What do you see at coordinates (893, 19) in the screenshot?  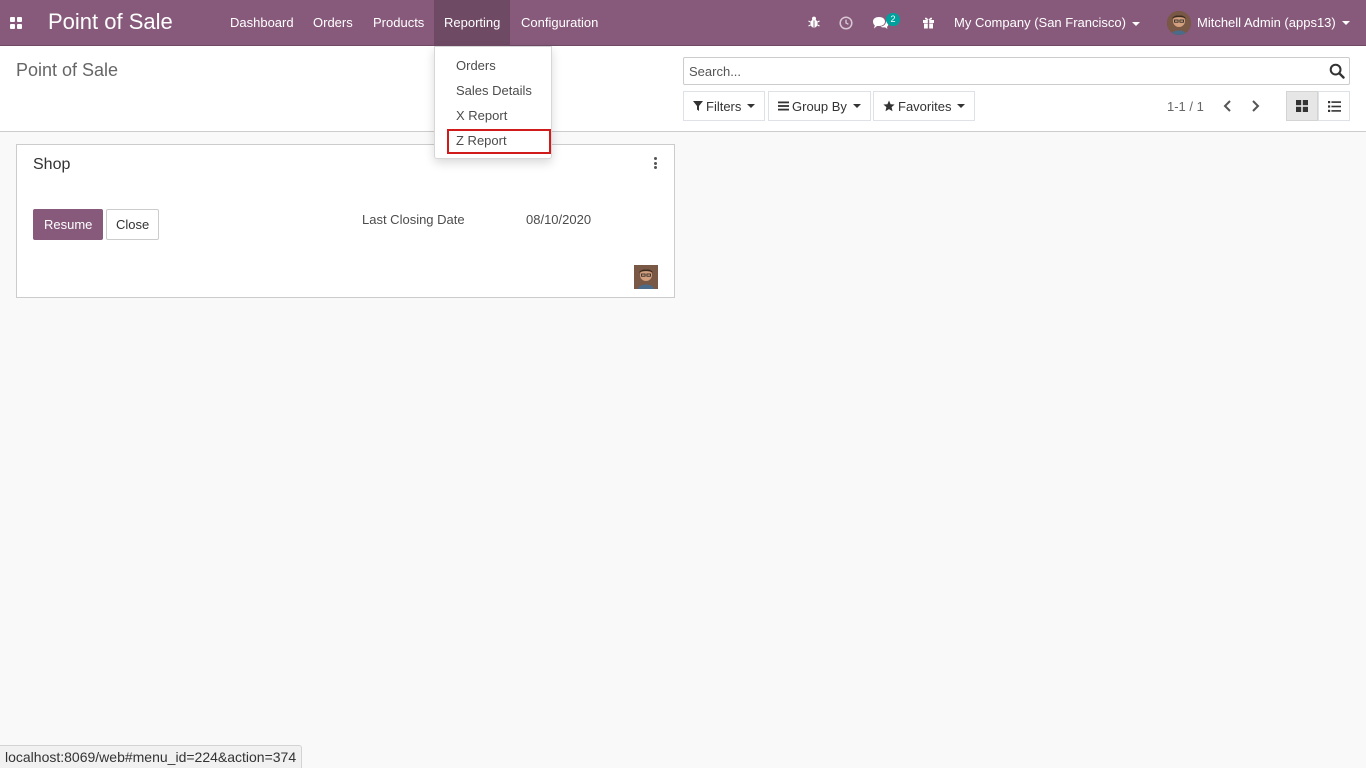 I see `chat-count-badge: 2` at bounding box center [893, 19].